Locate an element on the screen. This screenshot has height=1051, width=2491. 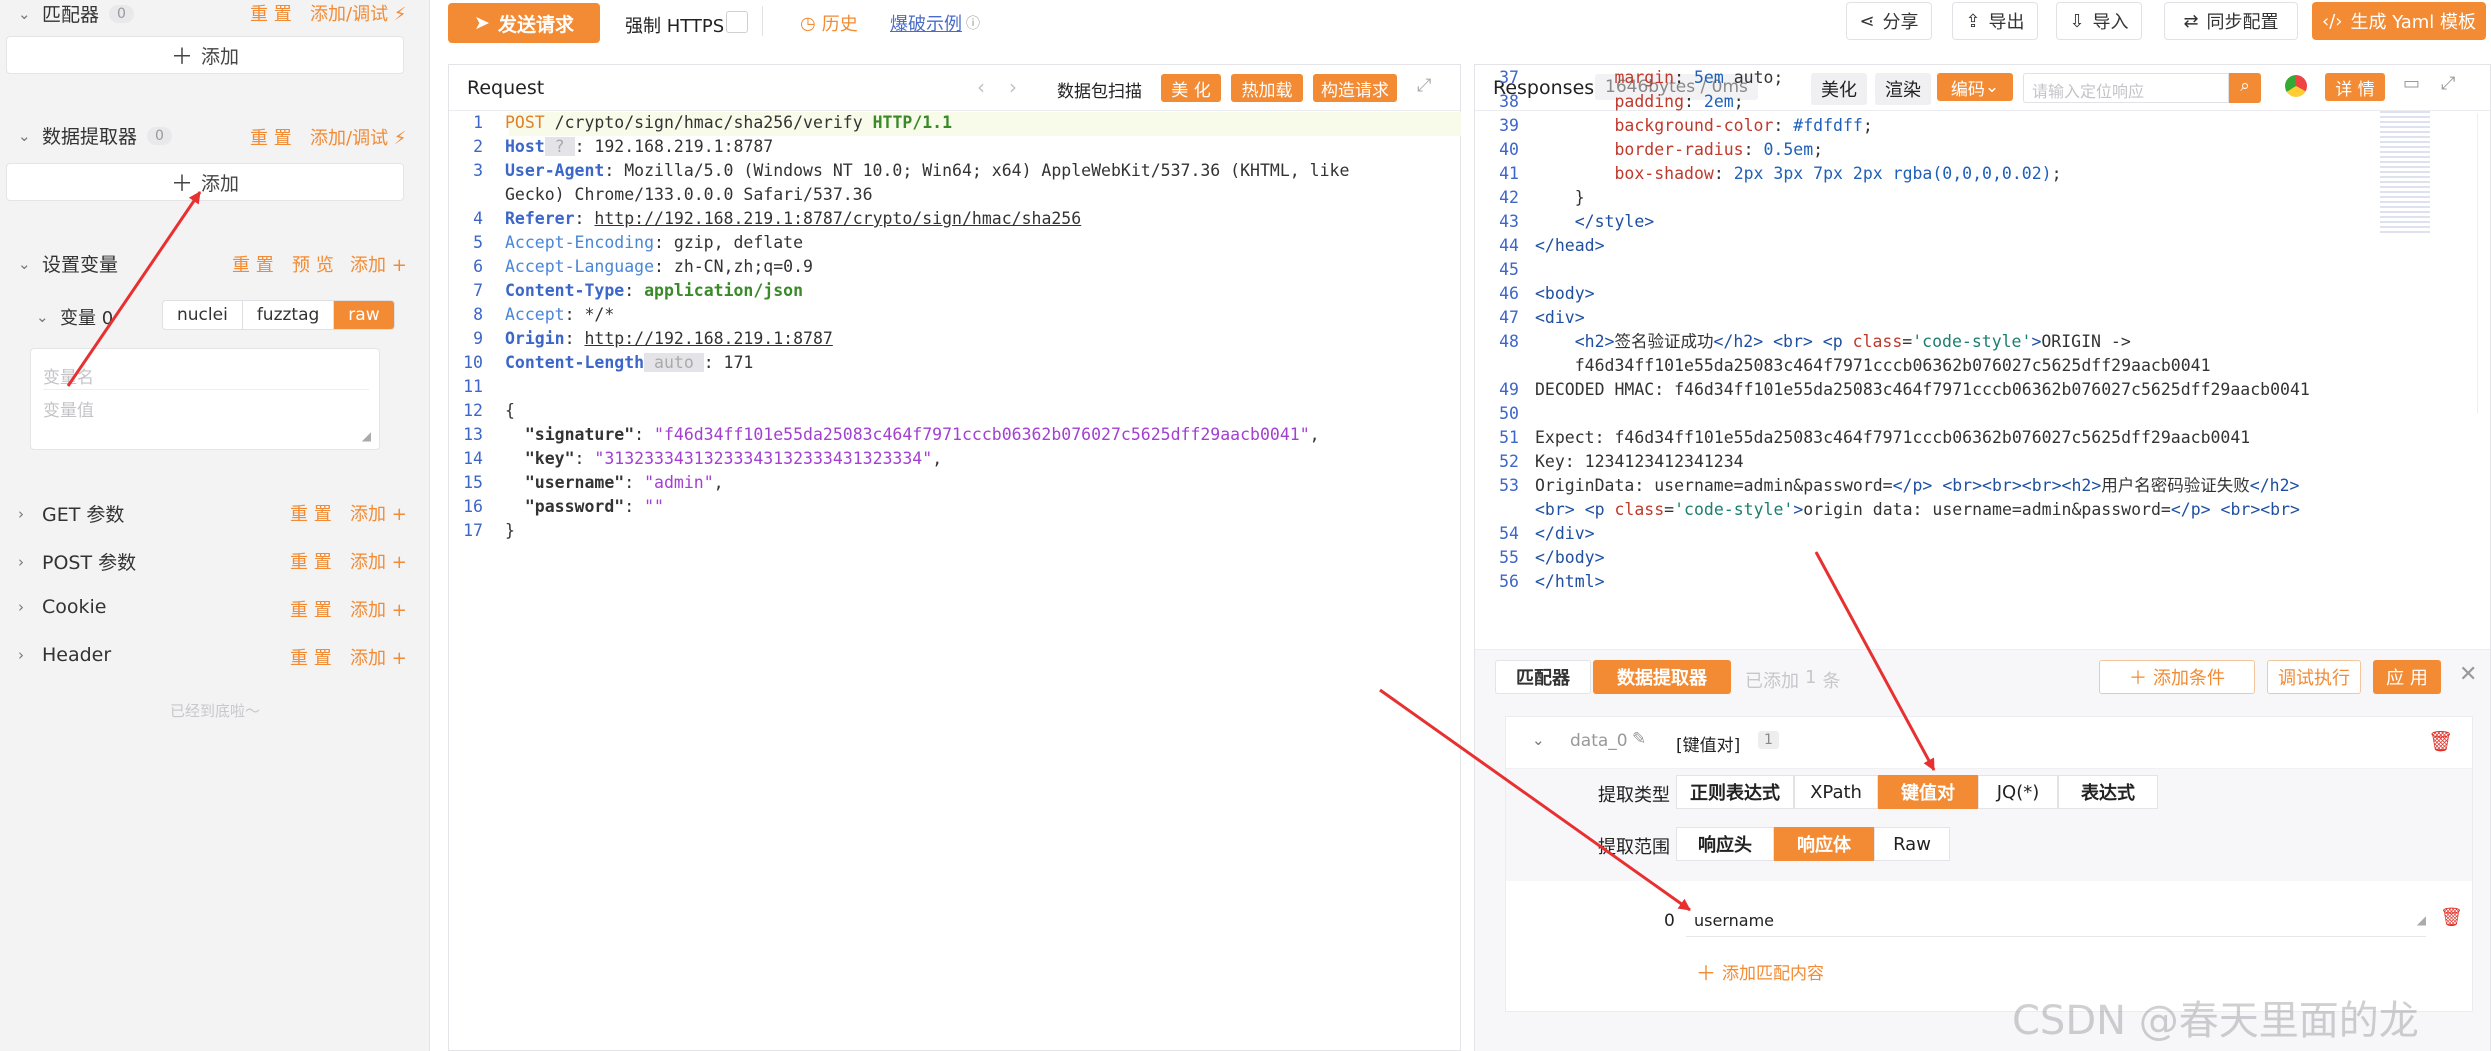
get-params-add-button: 添加 + is located at coordinates (378, 513).